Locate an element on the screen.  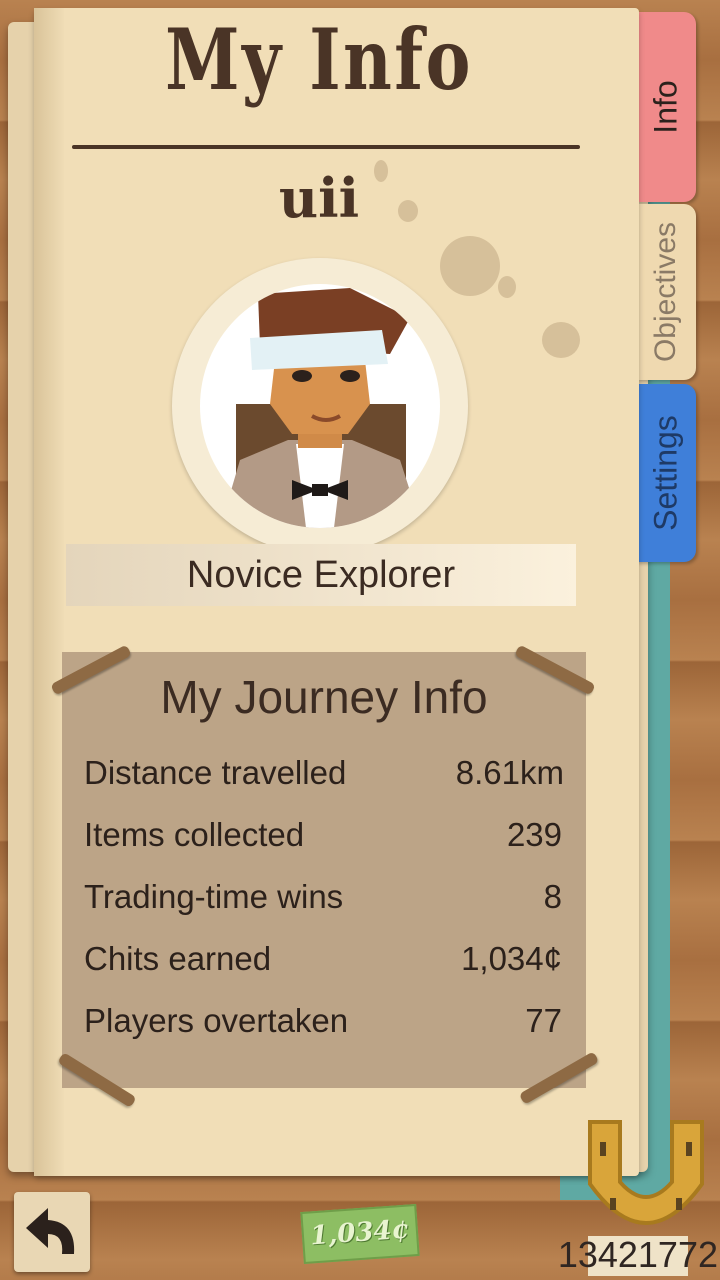
stat-value: 1,034¢ is located at coordinates (511, 958).